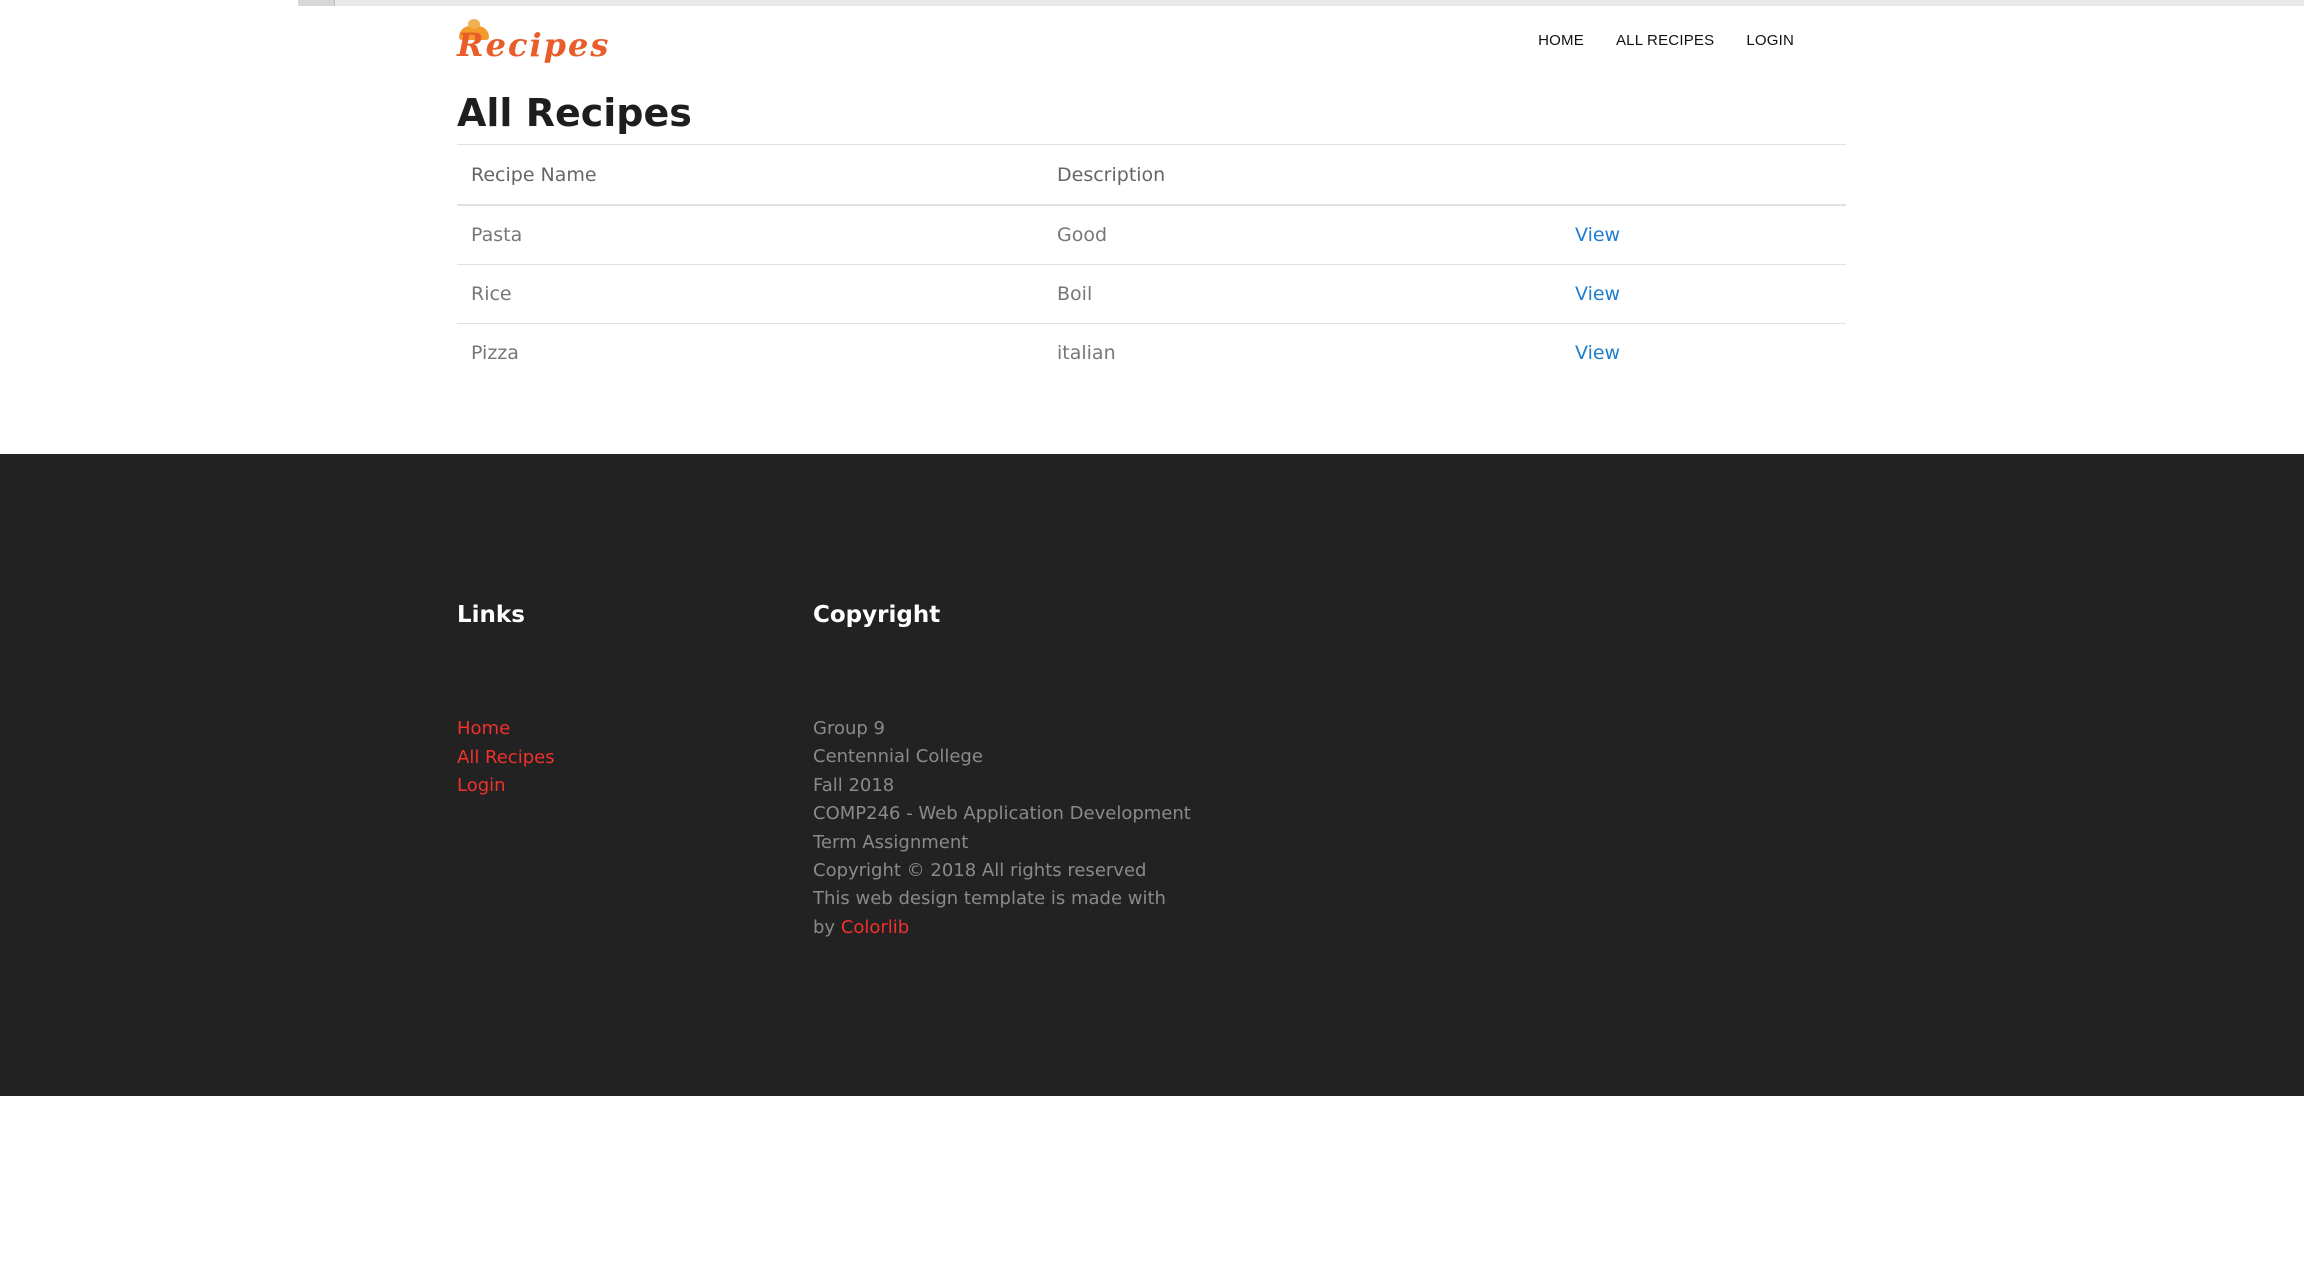 This screenshot has width=2304, height=1266. Describe the element at coordinates (1309, 235) in the screenshot. I see `recipe-description-cell: Good` at that location.